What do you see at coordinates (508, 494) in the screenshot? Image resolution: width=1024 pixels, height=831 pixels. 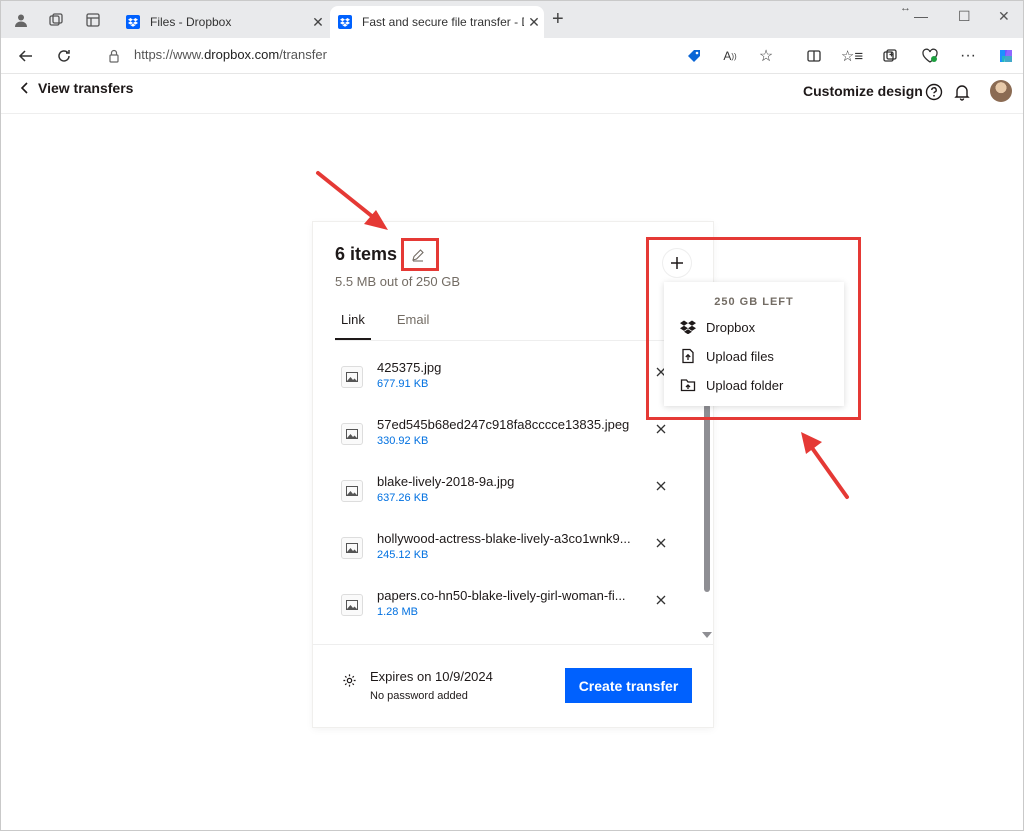 I see `list-item: blake-lively-2018-9a.jpg 637.26 KB` at bounding box center [508, 494].